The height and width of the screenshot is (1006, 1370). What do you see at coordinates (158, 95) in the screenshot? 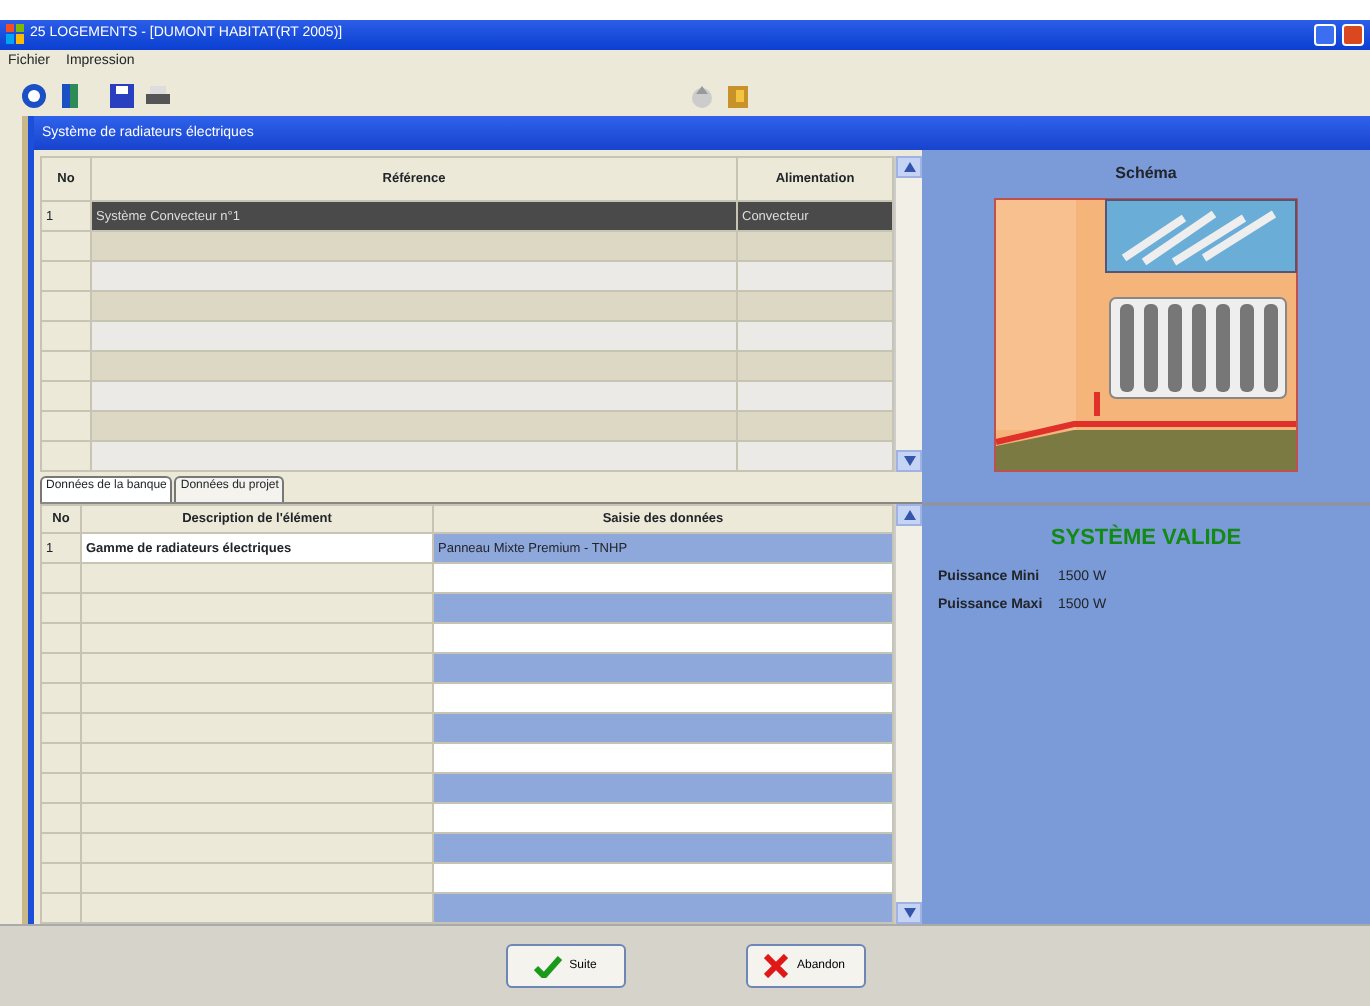
I see `printer-icon` at bounding box center [158, 95].